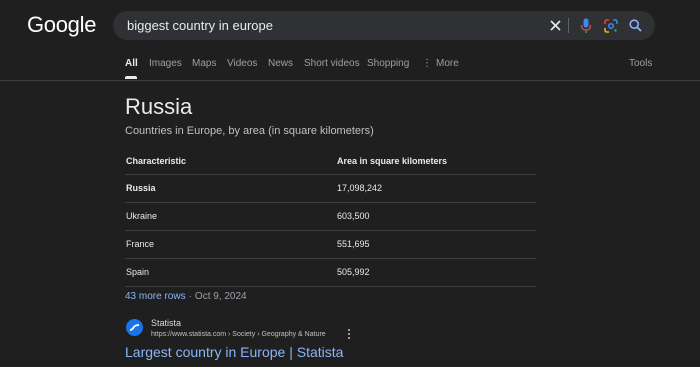  What do you see at coordinates (427, 63) in the screenshot?
I see `more-vert-icon: ⋮` at bounding box center [427, 63].